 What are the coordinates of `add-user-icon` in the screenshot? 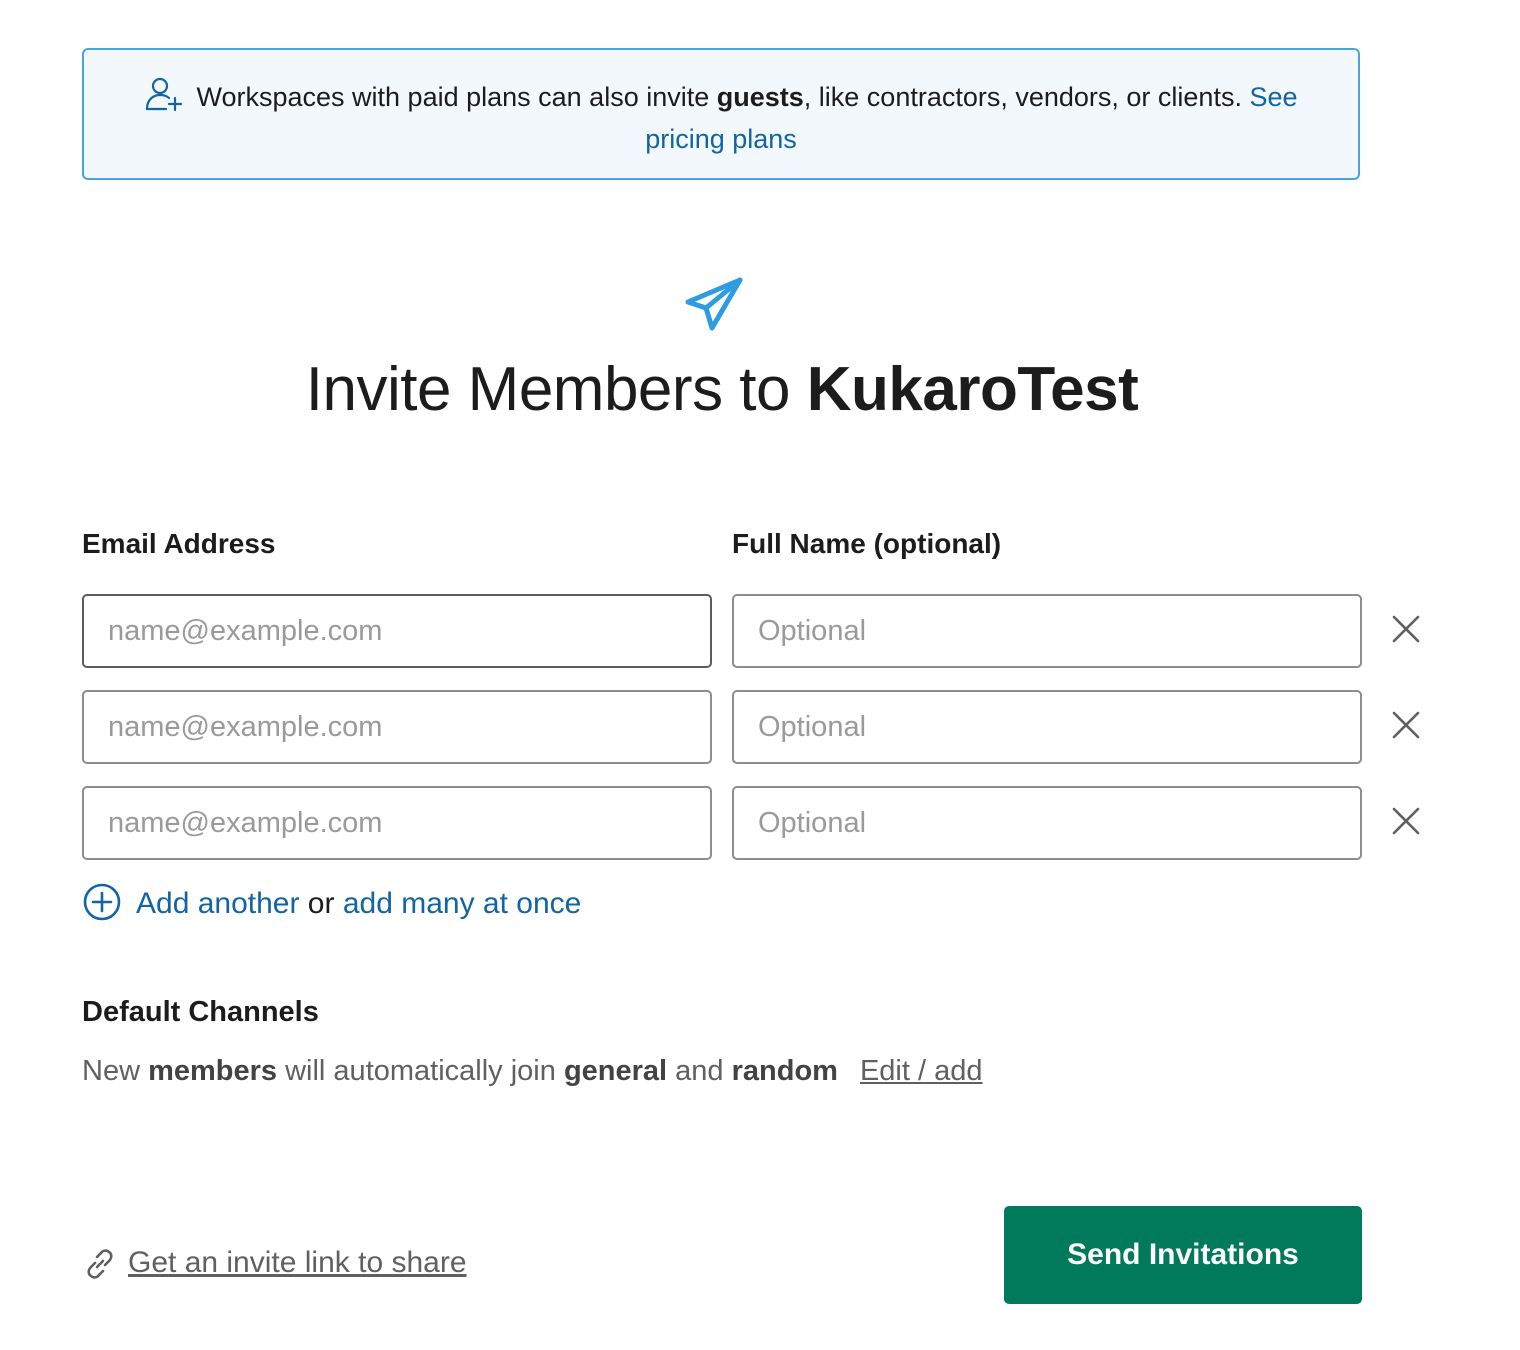 It's located at (164, 94).